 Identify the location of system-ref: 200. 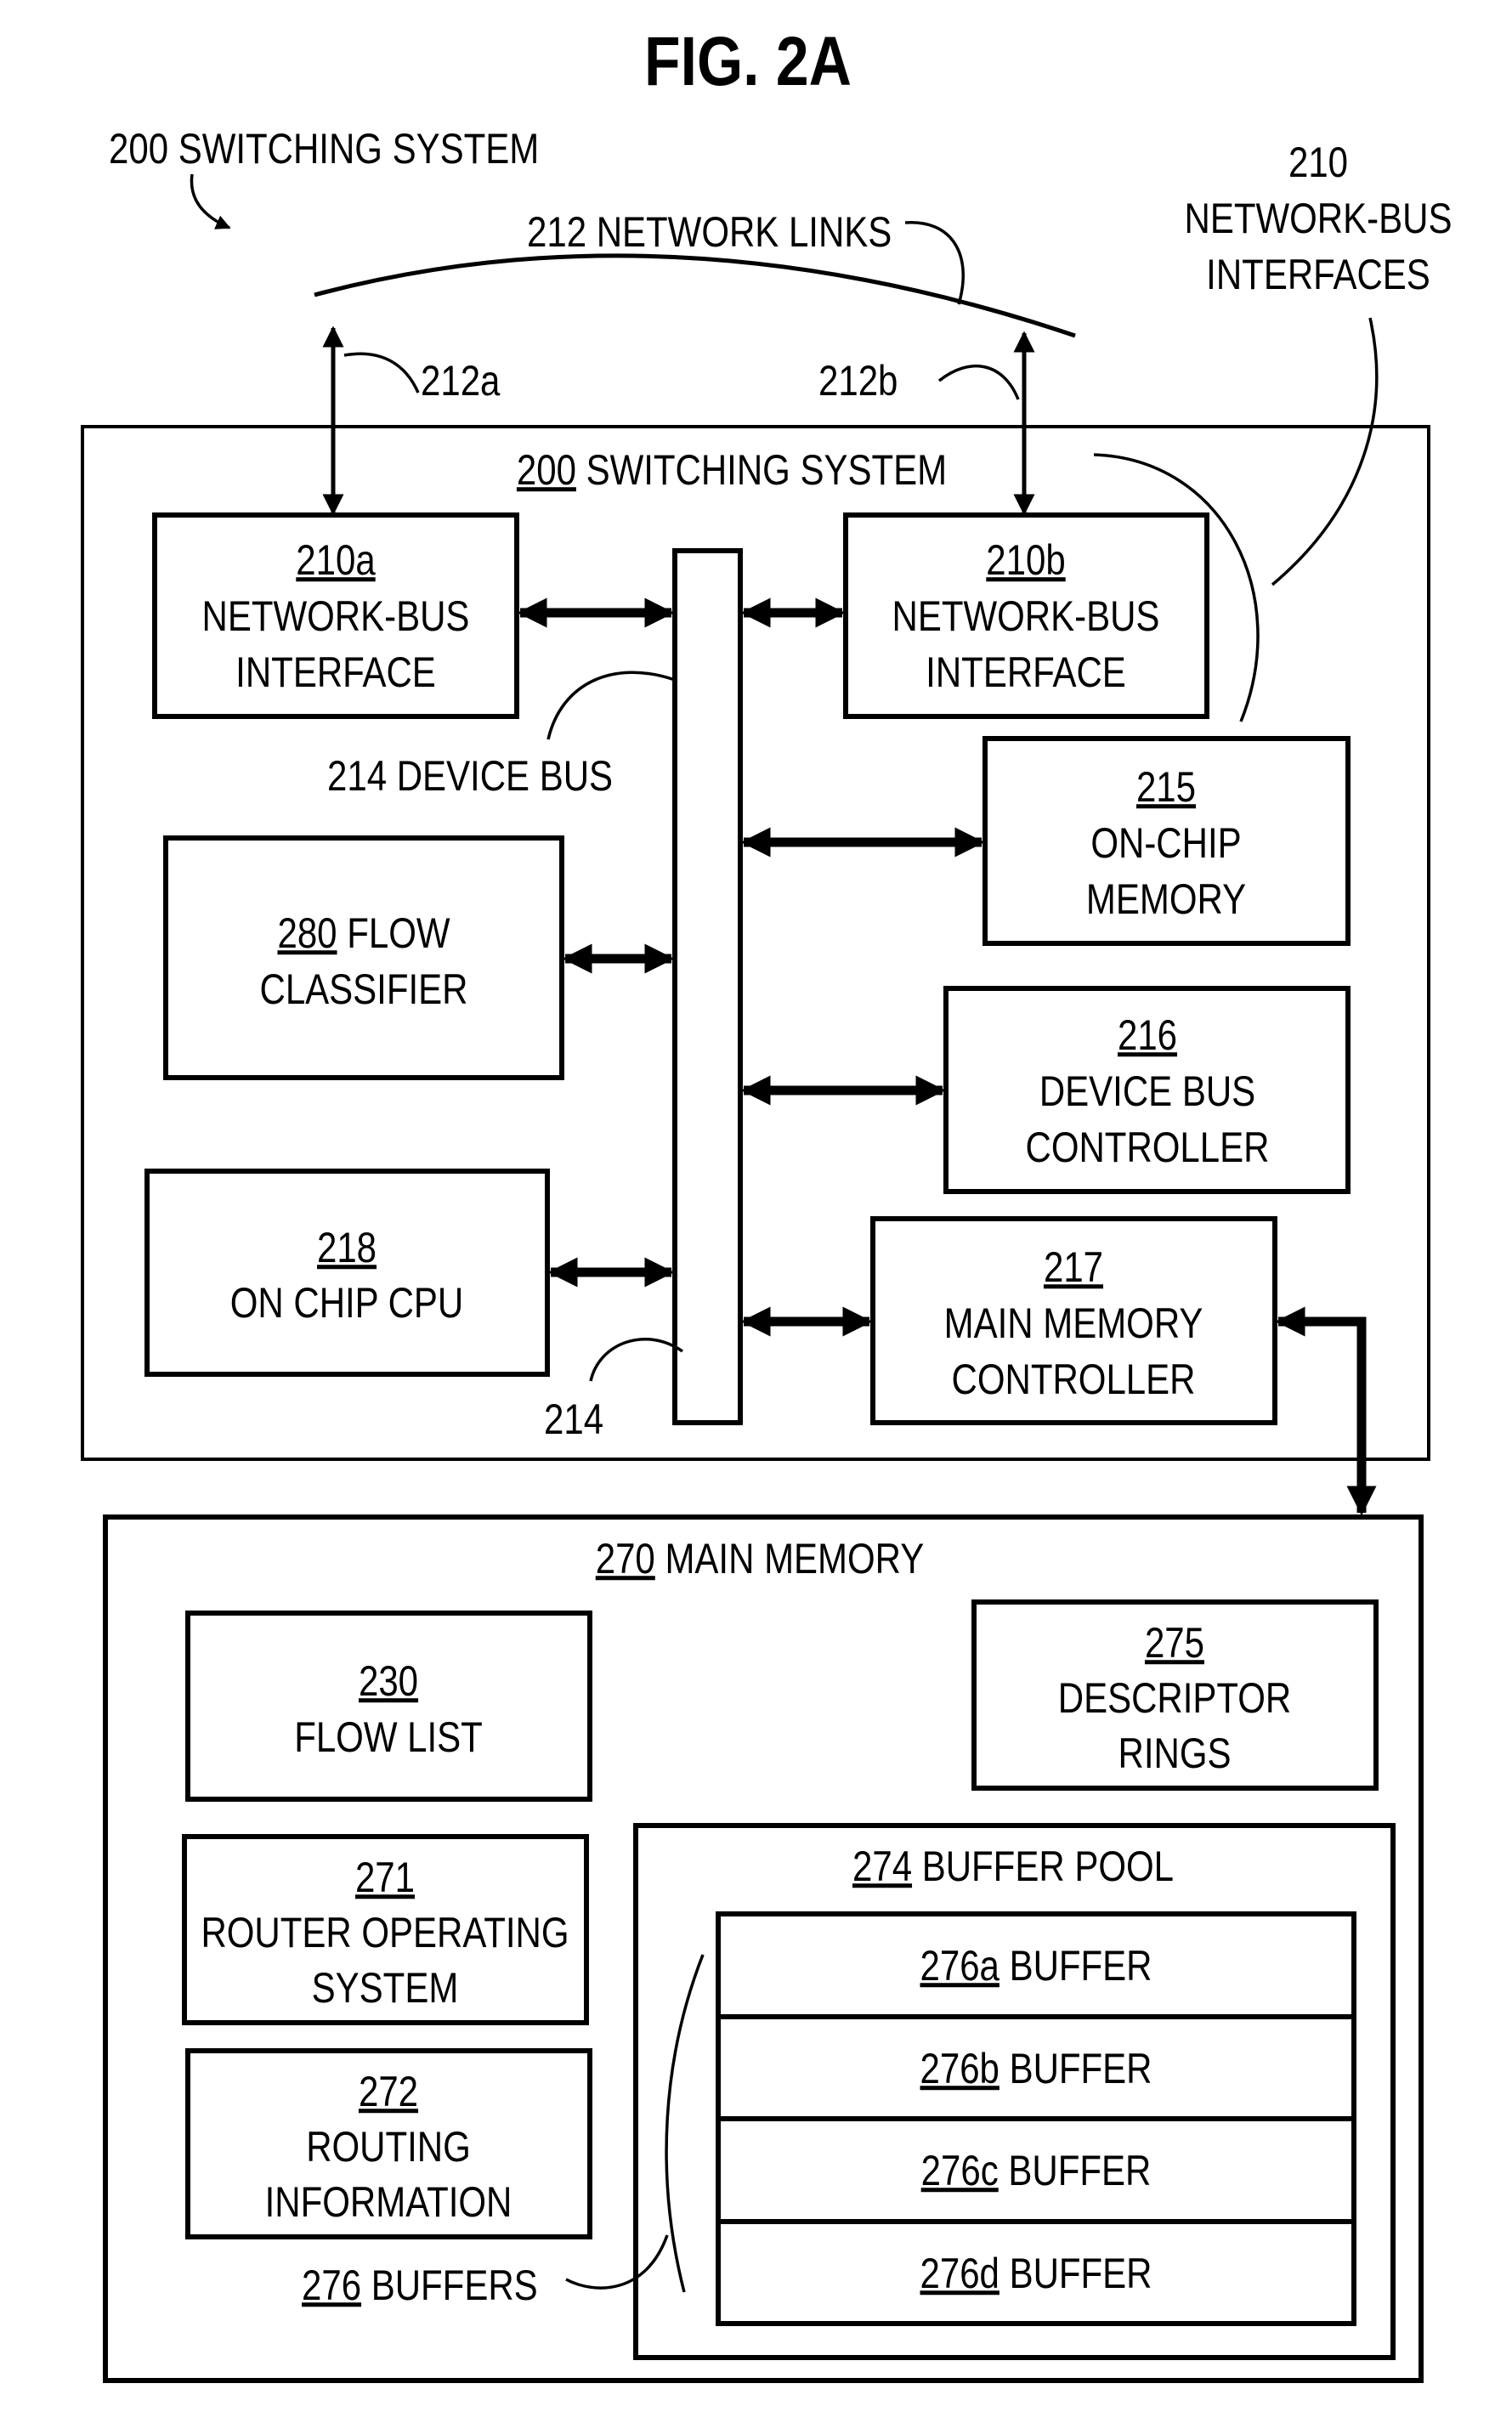
(138, 149).